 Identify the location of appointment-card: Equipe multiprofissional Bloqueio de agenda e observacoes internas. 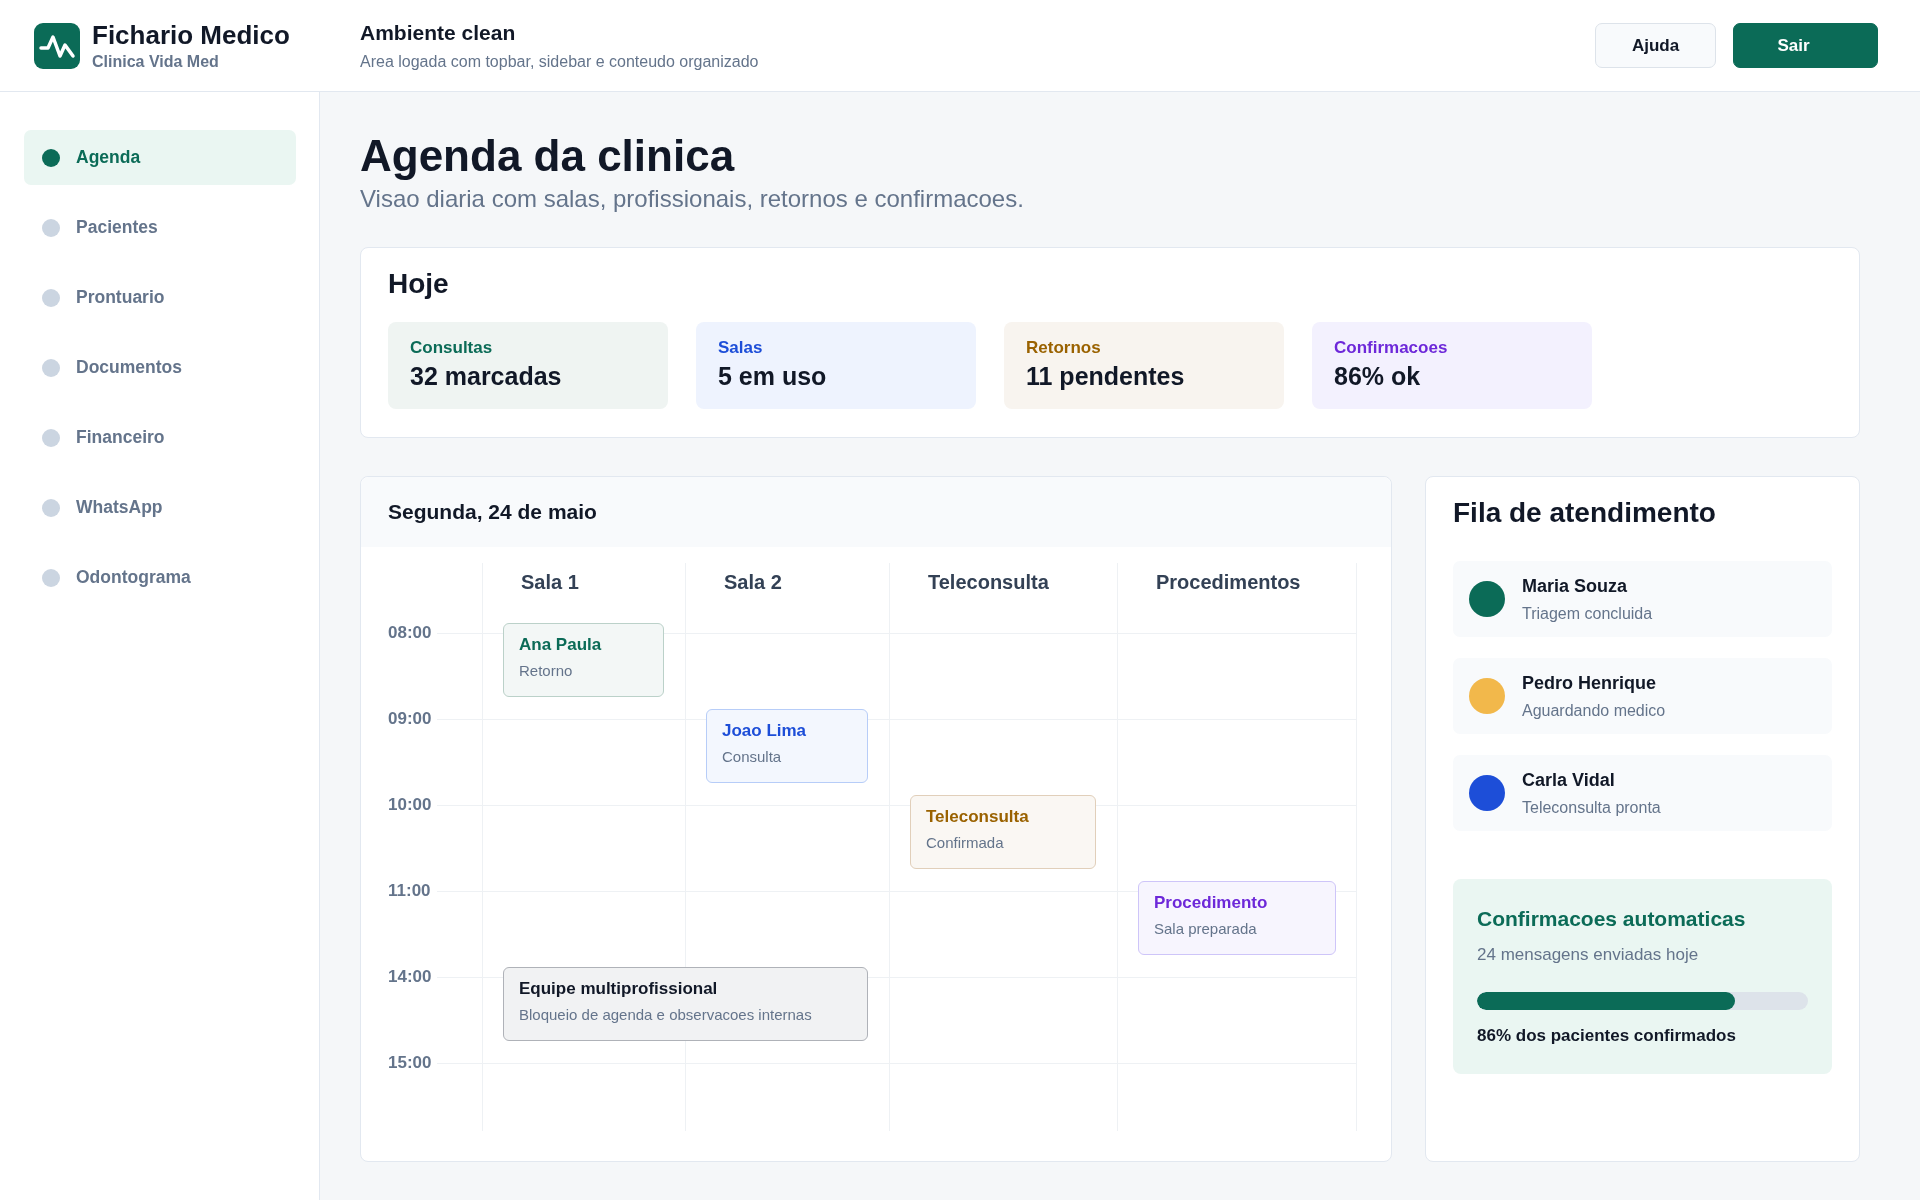
(685, 1004).